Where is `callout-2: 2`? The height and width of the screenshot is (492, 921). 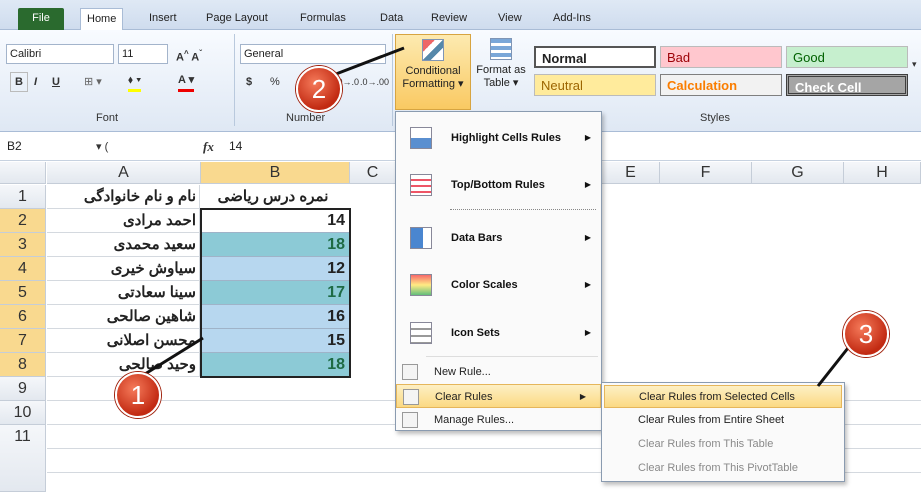 callout-2: 2 is located at coordinates (319, 89).